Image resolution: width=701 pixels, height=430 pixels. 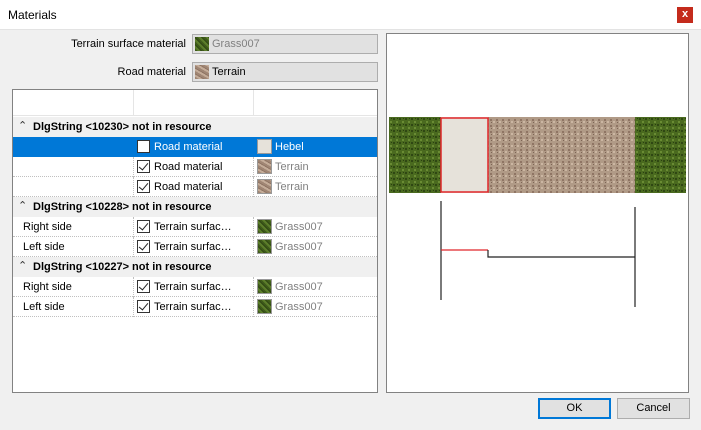 What do you see at coordinates (122, 127) in the screenshot?
I see `group-title: DlgString <10230> not in resource` at bounding box center [122, 127].